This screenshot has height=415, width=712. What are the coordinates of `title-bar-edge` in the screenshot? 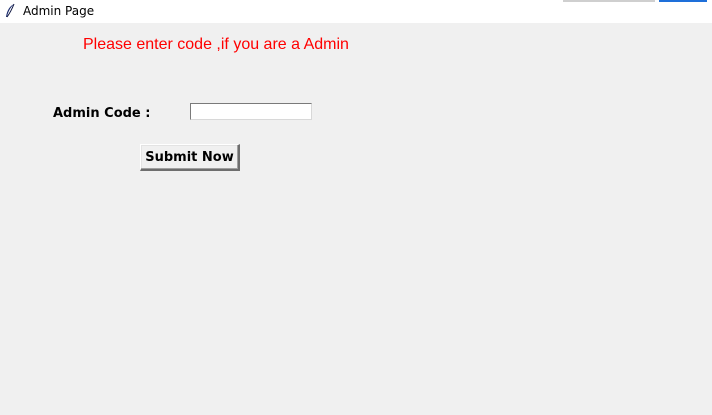 It's located at (609, 1).